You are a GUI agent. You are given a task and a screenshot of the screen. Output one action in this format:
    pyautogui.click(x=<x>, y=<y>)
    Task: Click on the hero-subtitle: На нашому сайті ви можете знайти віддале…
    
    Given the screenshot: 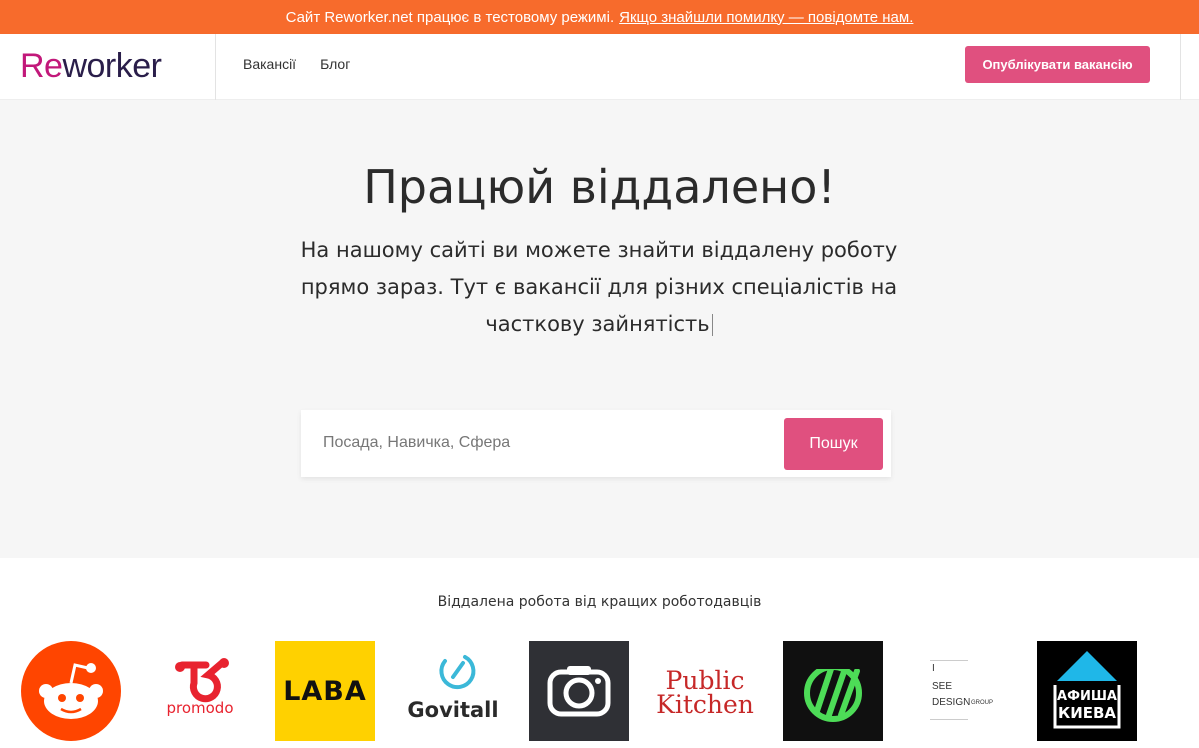 What is the action you would take?
    pyautogui.click(x=599, y=287)
    